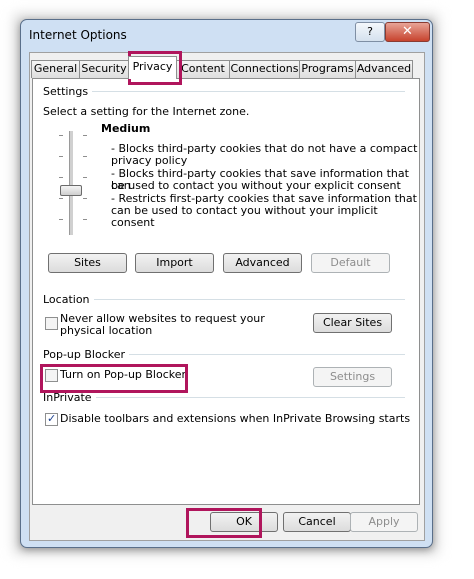 The width and height of the screenshot is (474, 579). I want to click on settings-divider, so click(224, 91).